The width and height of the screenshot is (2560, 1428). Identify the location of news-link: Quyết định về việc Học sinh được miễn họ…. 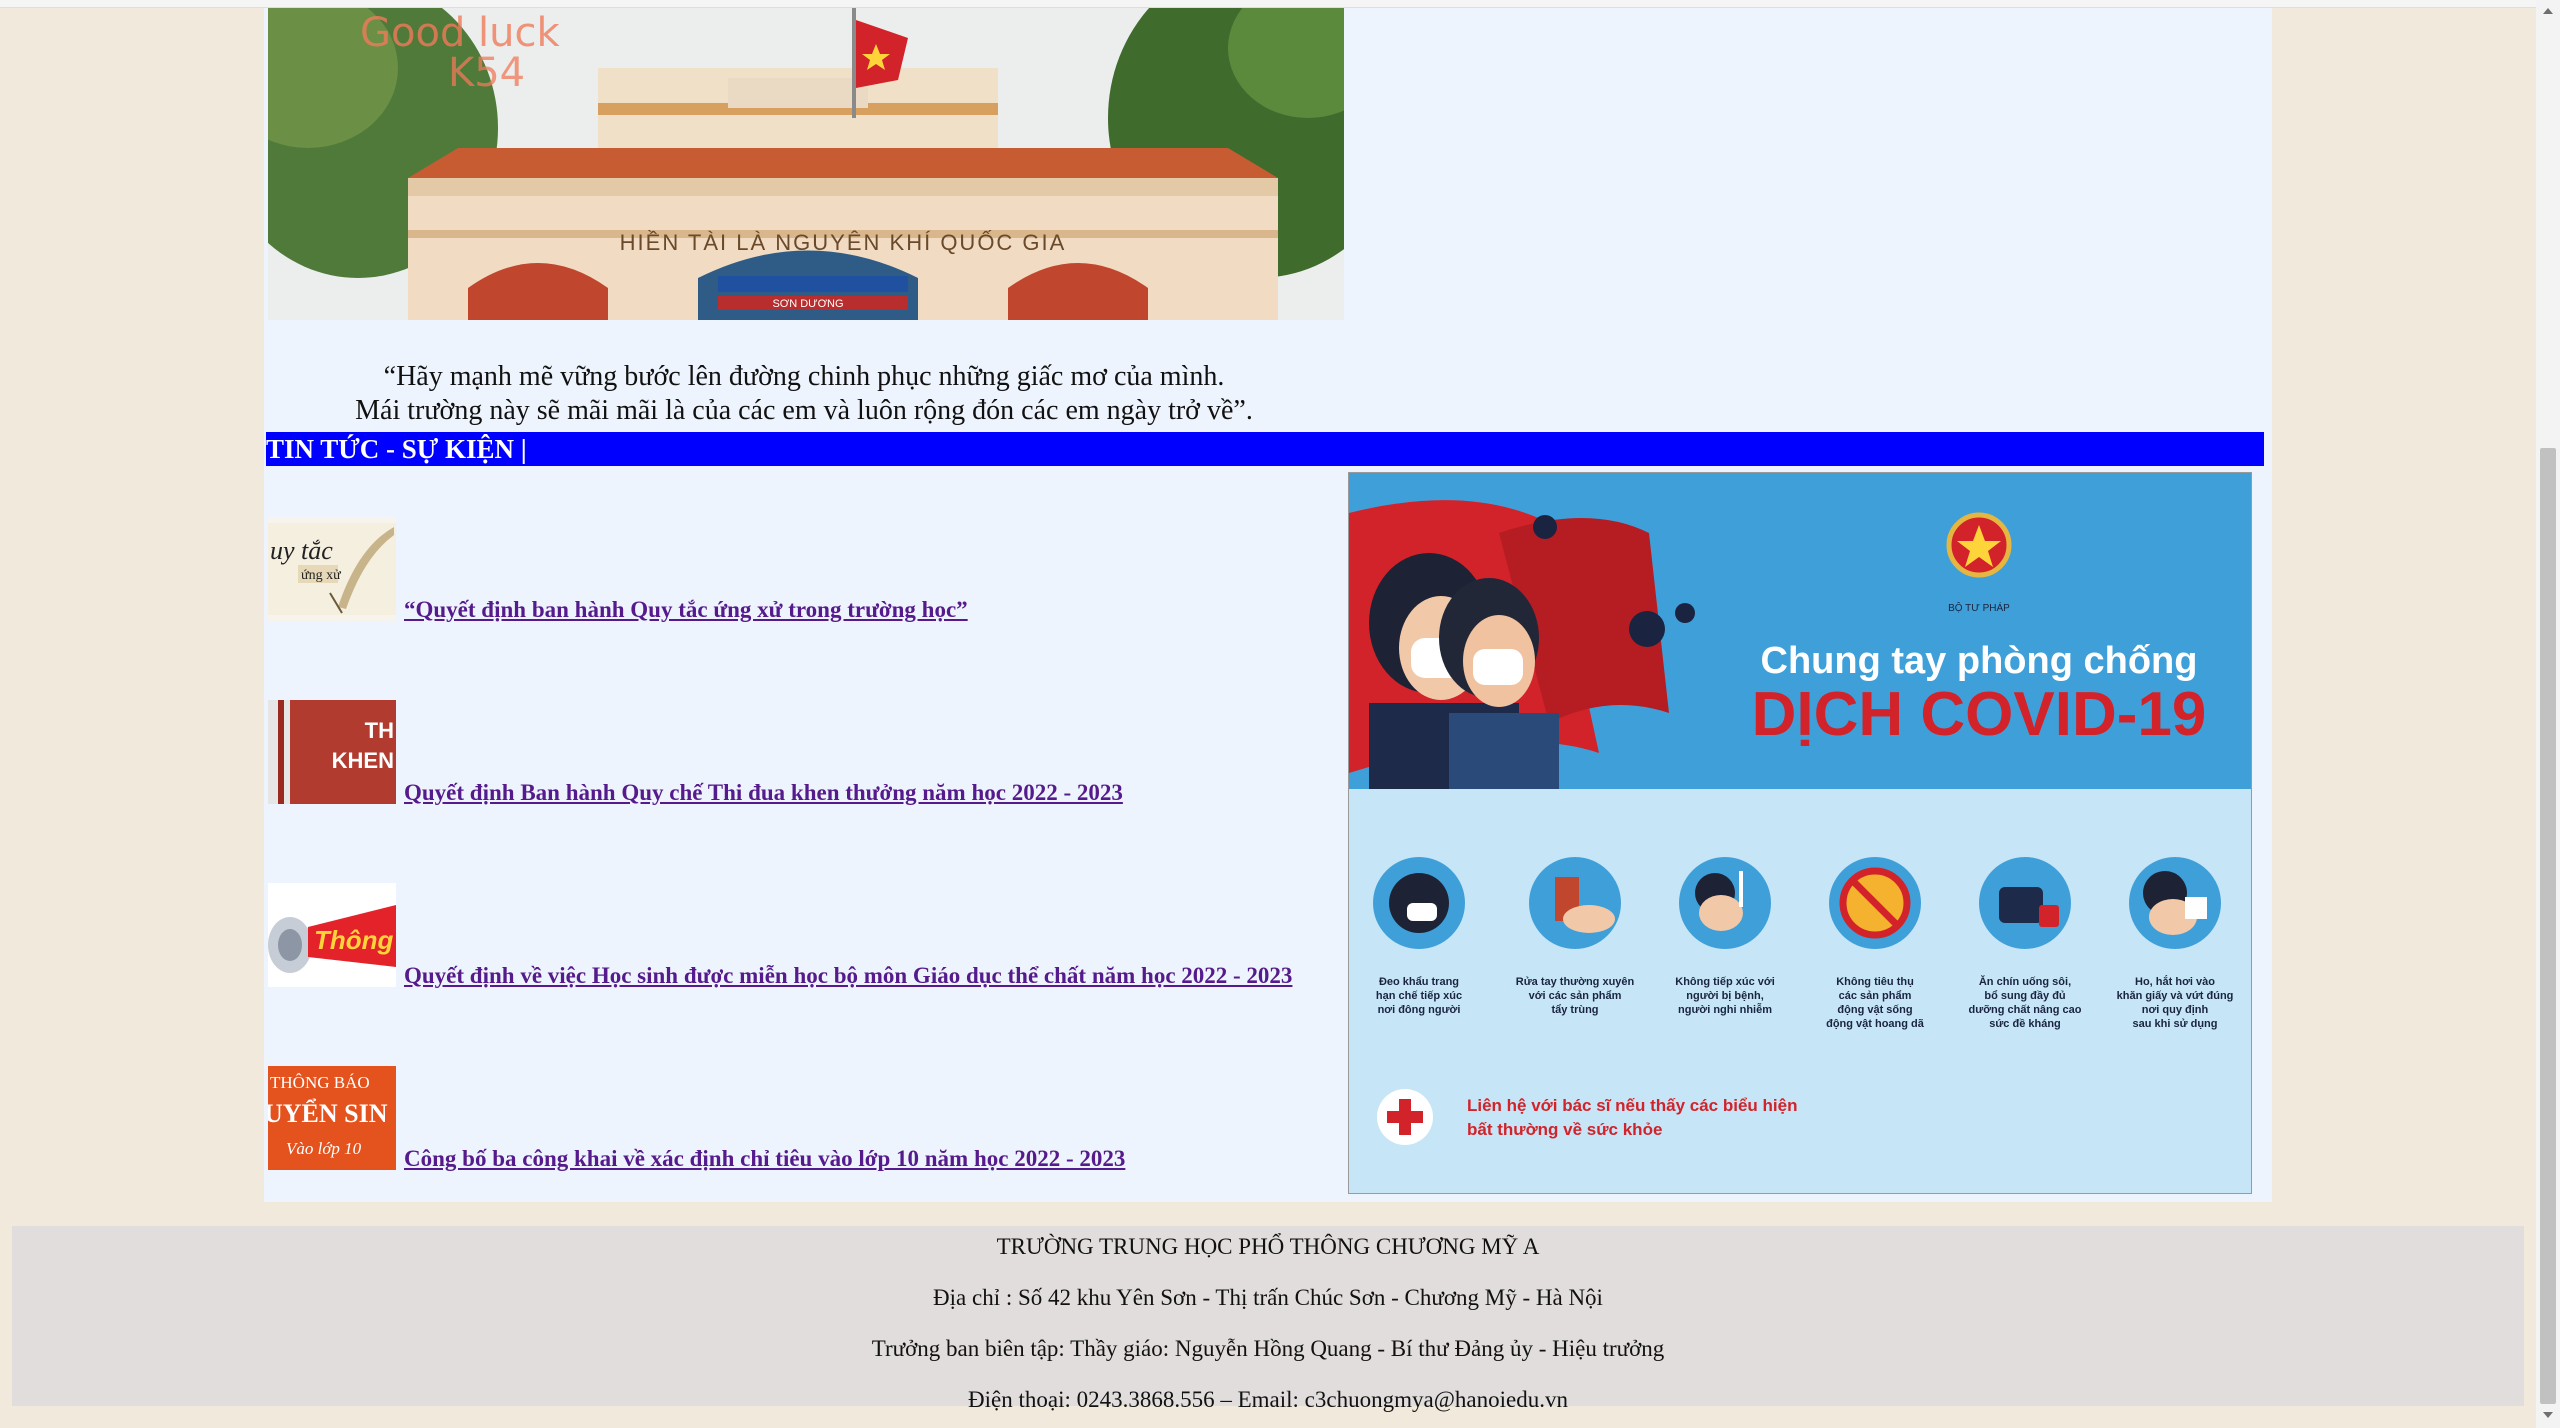
(848, 976).